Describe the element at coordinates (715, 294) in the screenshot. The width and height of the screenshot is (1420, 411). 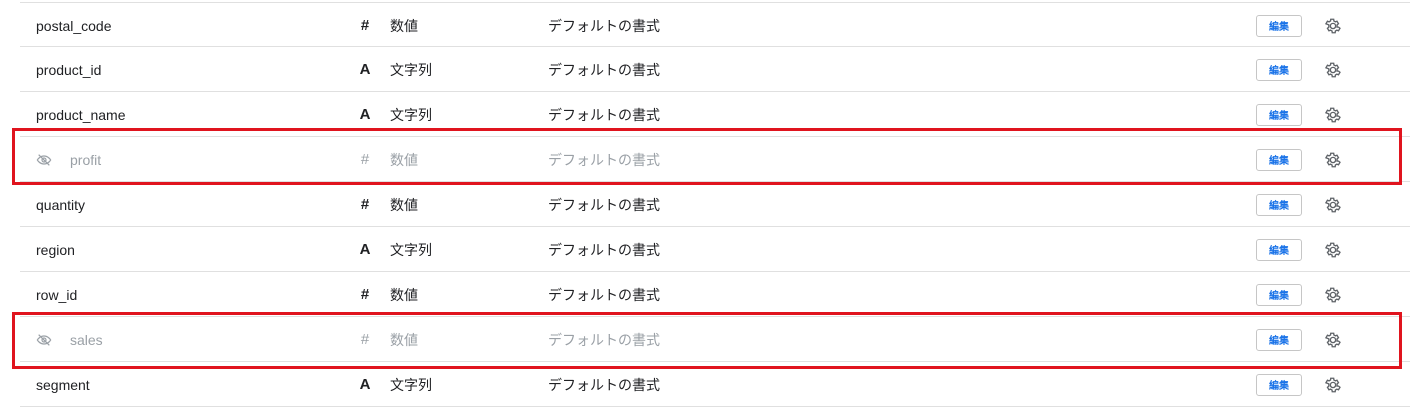
I see `table-row: row_id # 数値 デフォルトの書式 編集` at that location.